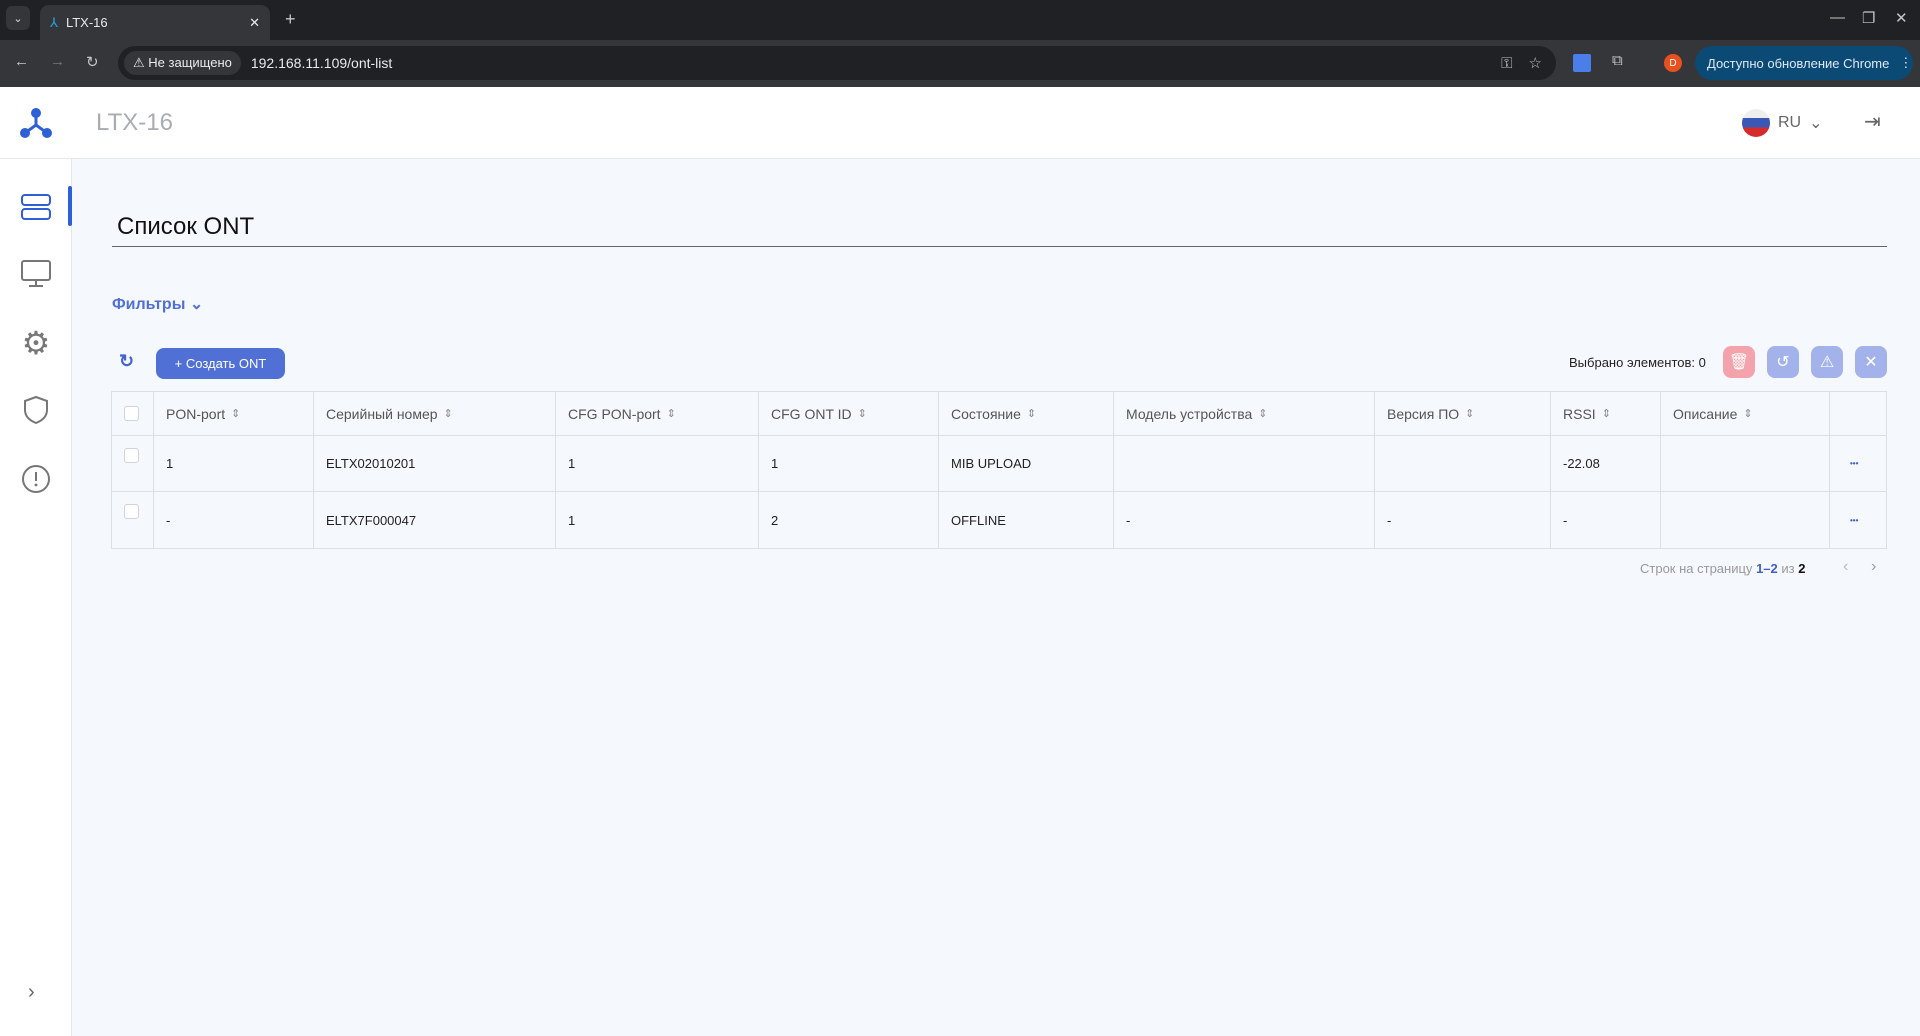 The width and height of the screenshot is (1920, 1036). Describe the element at coordinates (371, 520) in the screenshot. I see `cell-value: ELTX7F000047` at that location.